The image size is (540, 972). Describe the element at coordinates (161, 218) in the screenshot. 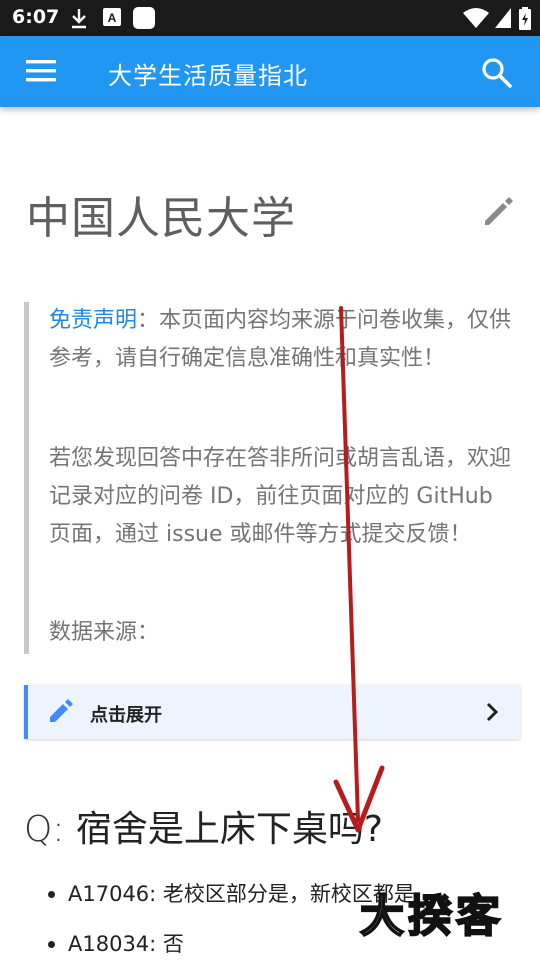

I see `page-title: 中国人民大学` at that location.